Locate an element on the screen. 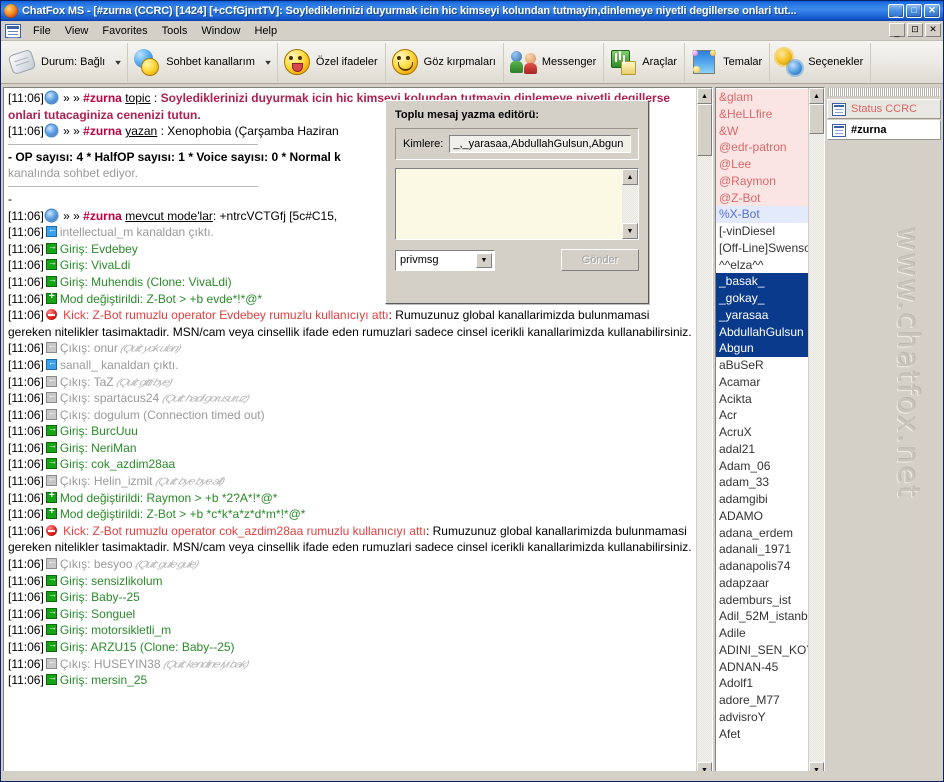 This screenshot has width=944, height=782. nick-scrollbar: ▲ ▼ is located at coordinates (816, 433).